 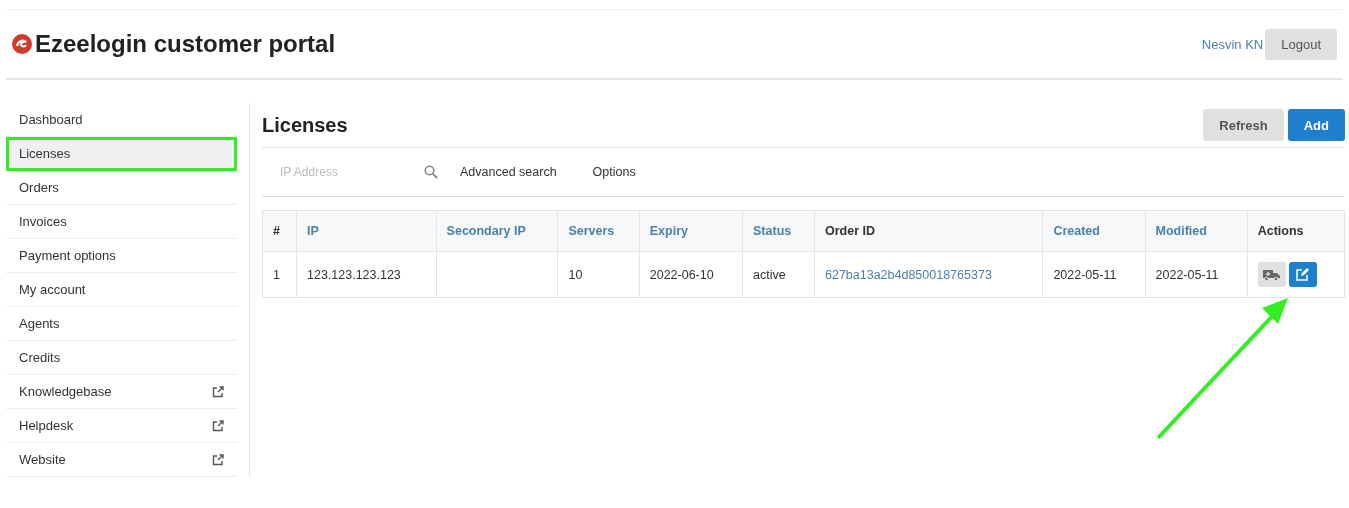 What do you see at coordinates (1296, 231) in the screenshot?
I see `column-header: Actions` at bounding box center [1296, 231].